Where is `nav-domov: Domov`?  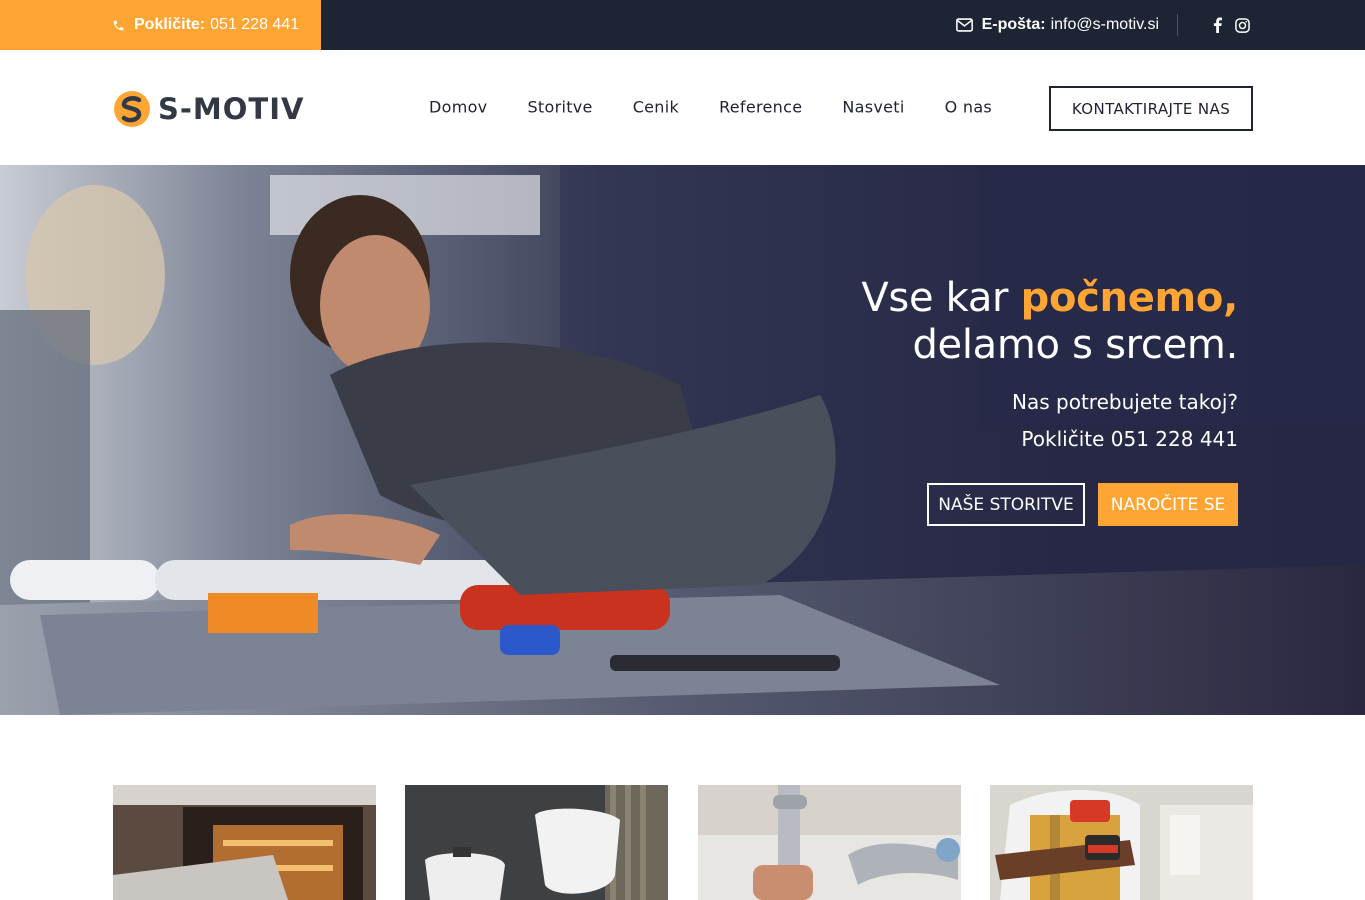
nav-domov: Domov is located at coordinates (458, 107).